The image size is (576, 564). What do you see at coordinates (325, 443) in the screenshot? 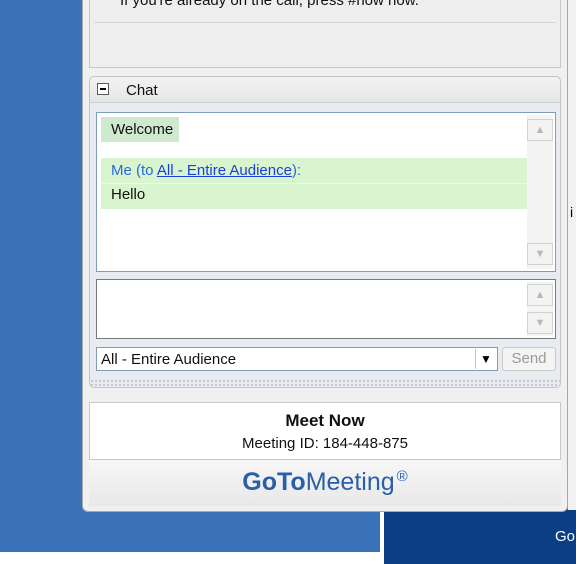
I see `meeting-id: Meeting ID: 184-448-875` at bounding box center [325, 443].